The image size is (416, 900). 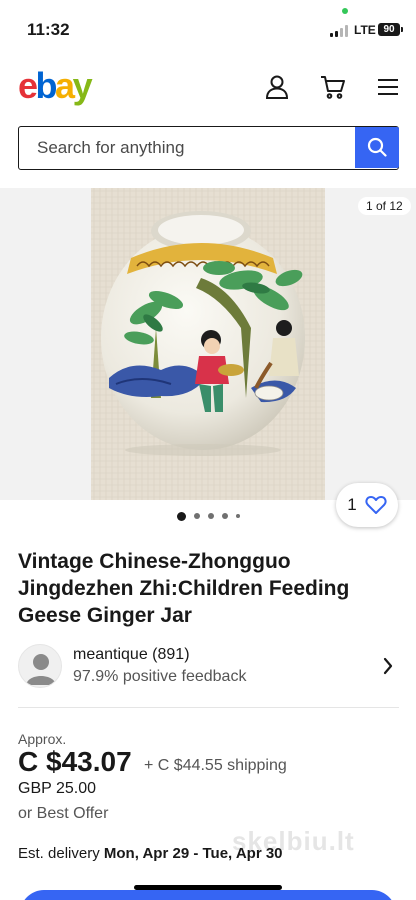 I want to click on shipping-cost: + C $44.55 shipping, so click(x=215, y=765).